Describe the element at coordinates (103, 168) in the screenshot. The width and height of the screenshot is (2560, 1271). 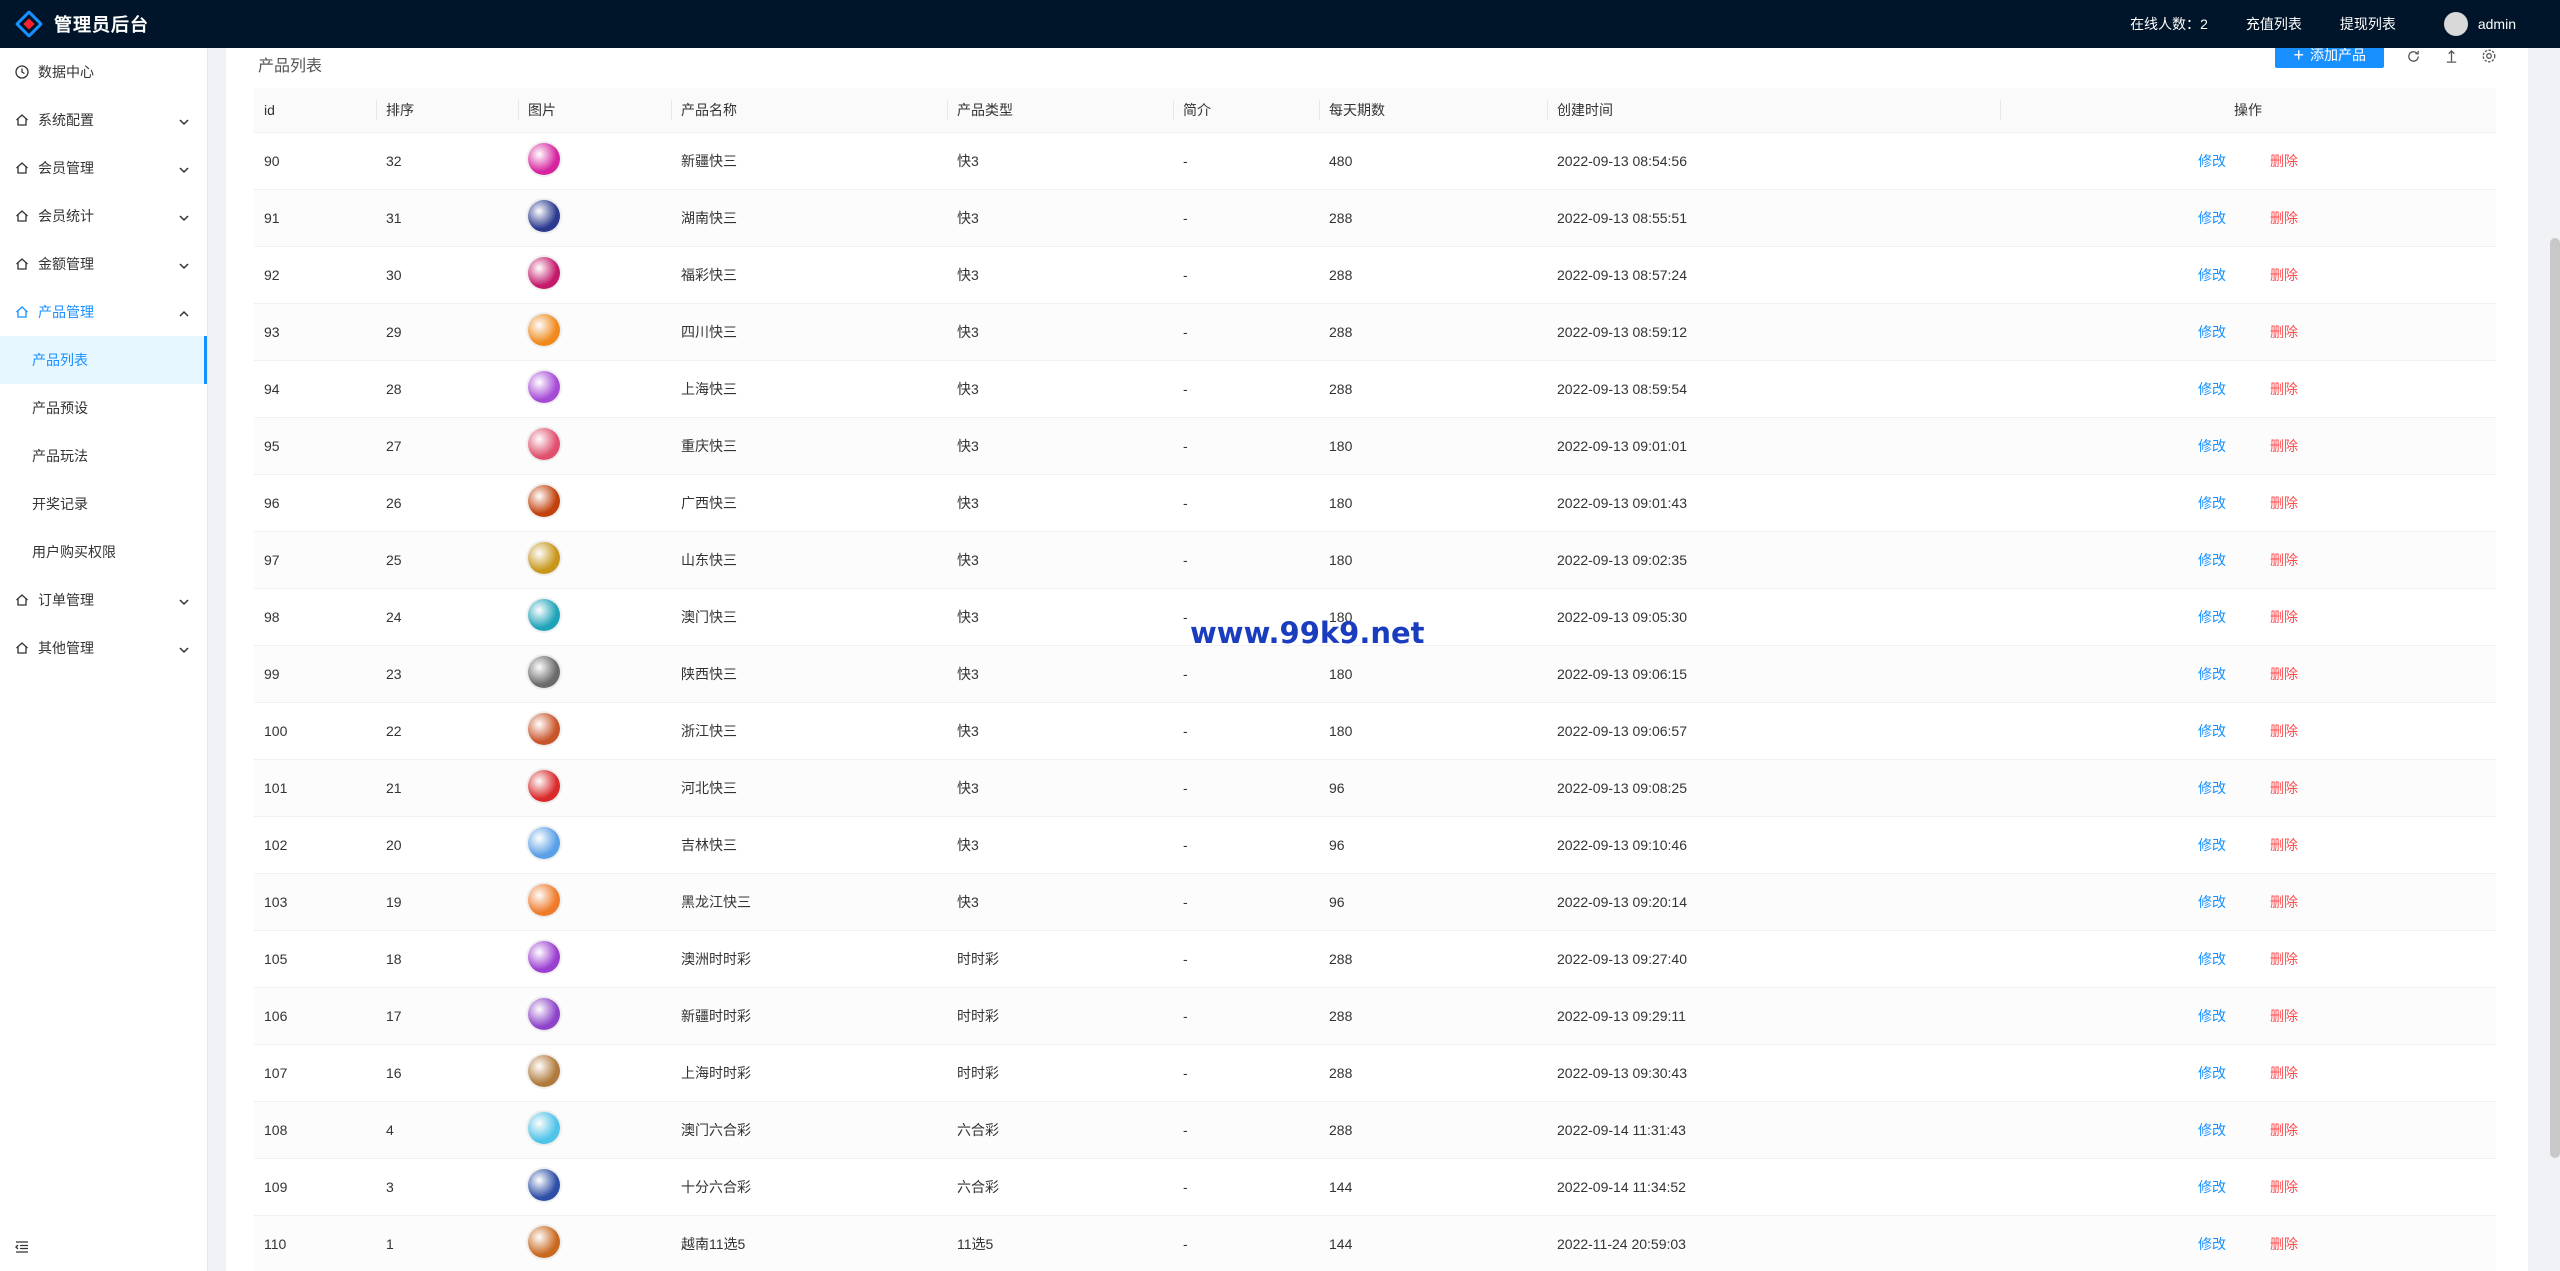
I see `sidebar-item-member-manage: 会员管理` at that location.